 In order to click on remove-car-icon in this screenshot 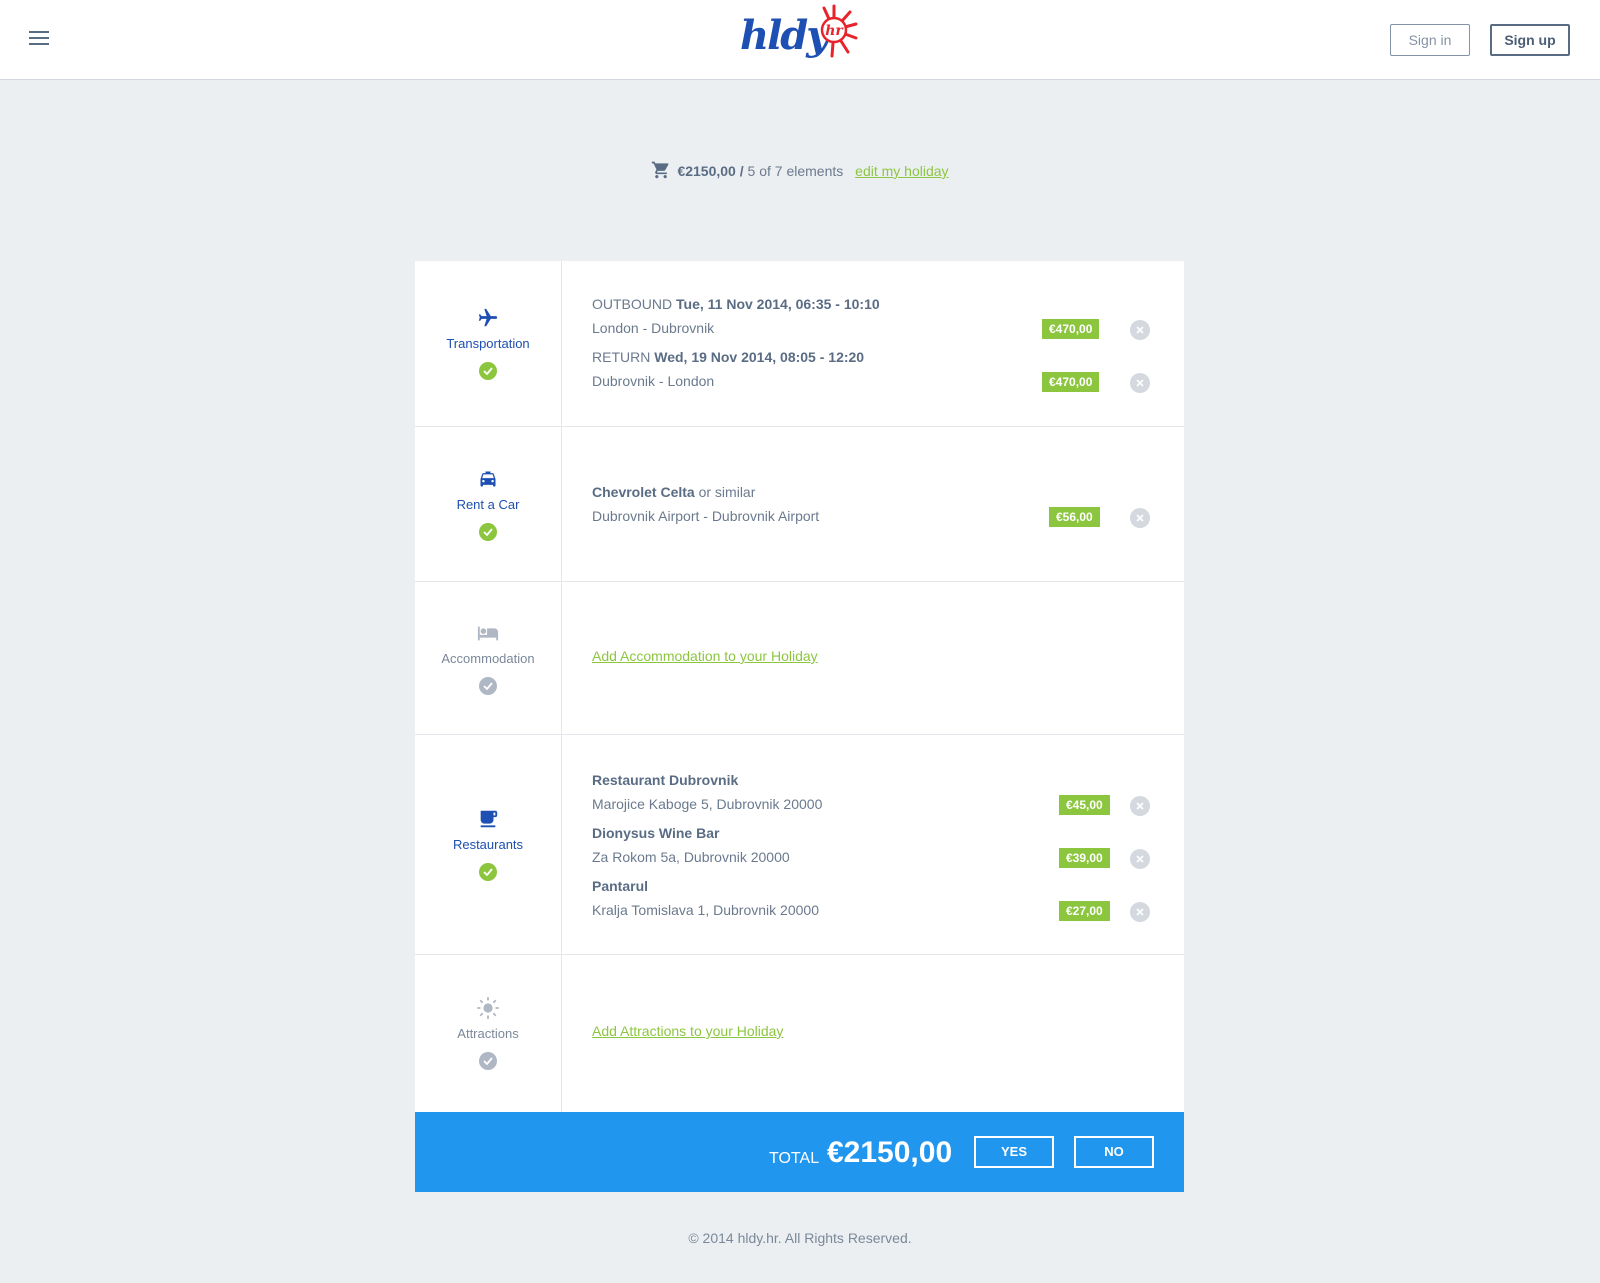, I will do `click(1140, 518)`.